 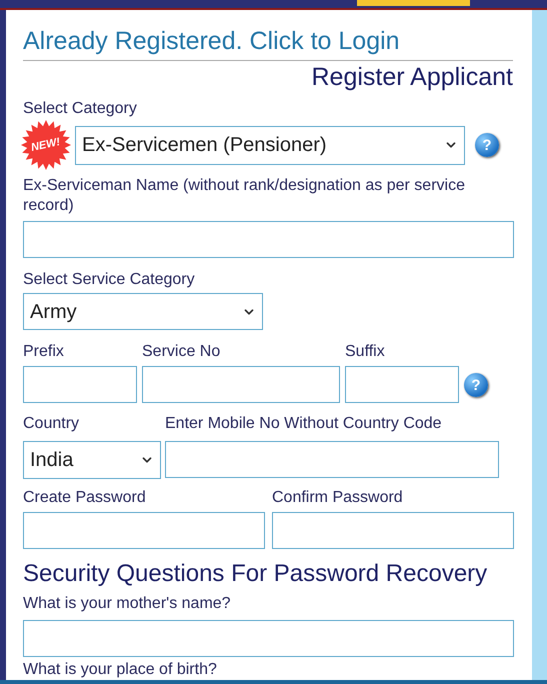 What do you see at coordinates (109, 280) in the screenshot?
I see `field-label: Select Service Category` at bounding box center [109, 280].